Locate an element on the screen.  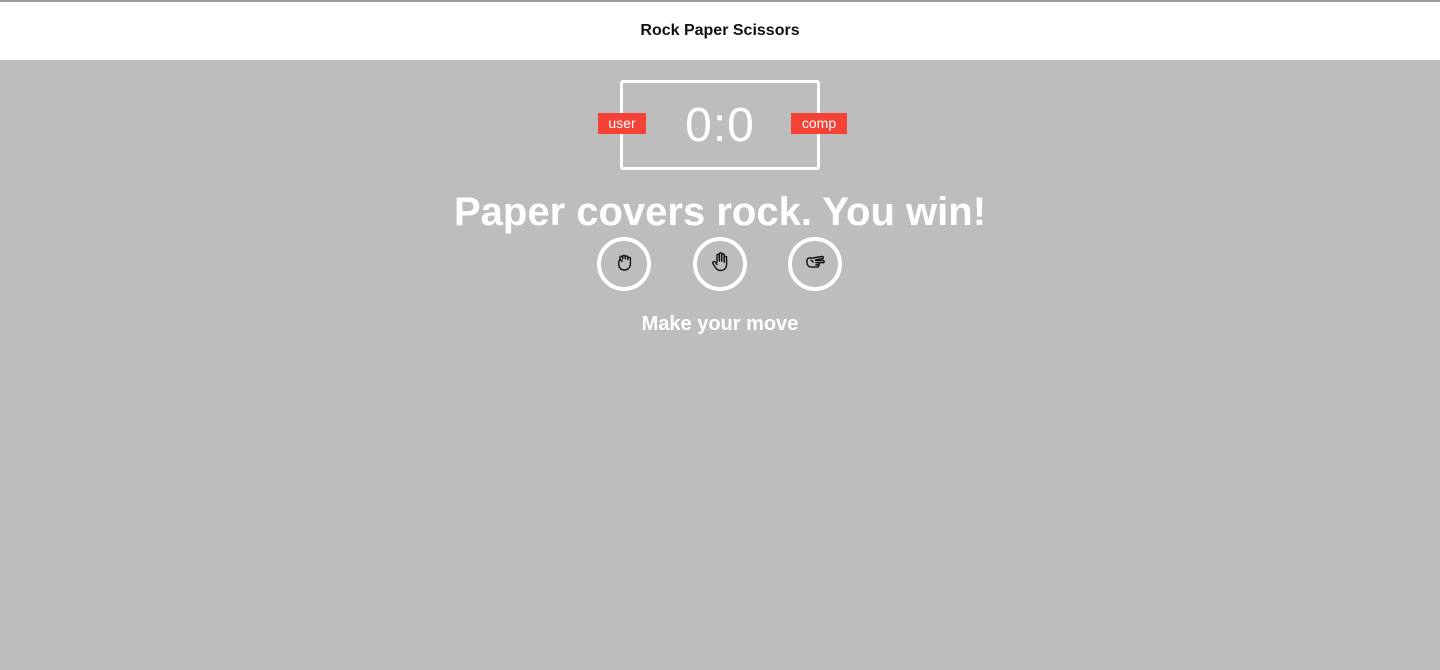
paper-button is located at coordinates (720, 264).